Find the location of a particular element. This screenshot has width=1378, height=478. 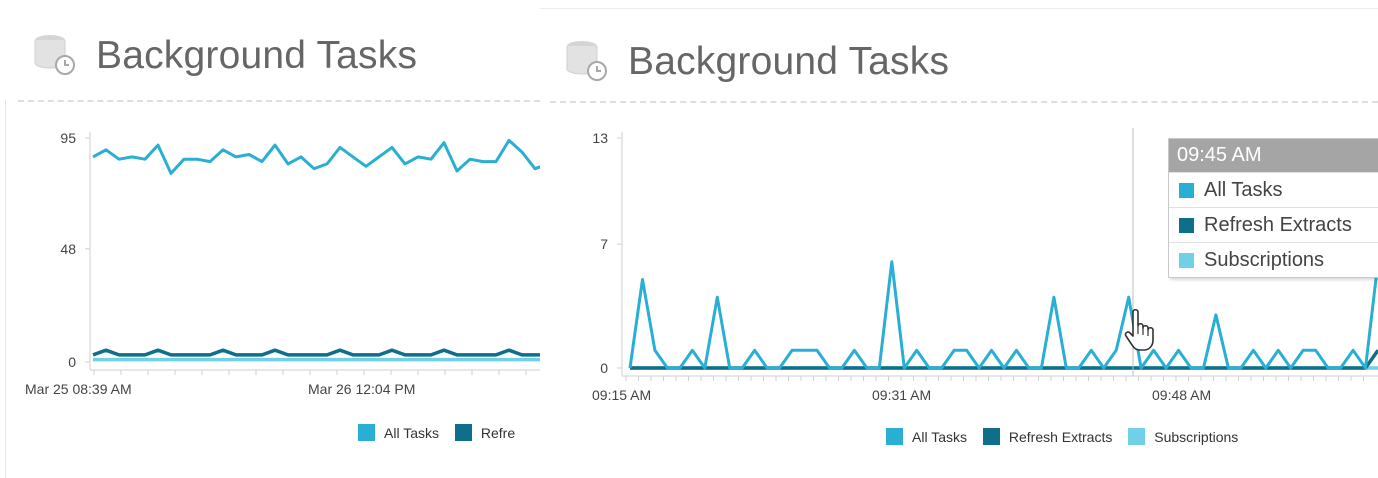

legend-label: Refre is located at coordinates (498, 432).